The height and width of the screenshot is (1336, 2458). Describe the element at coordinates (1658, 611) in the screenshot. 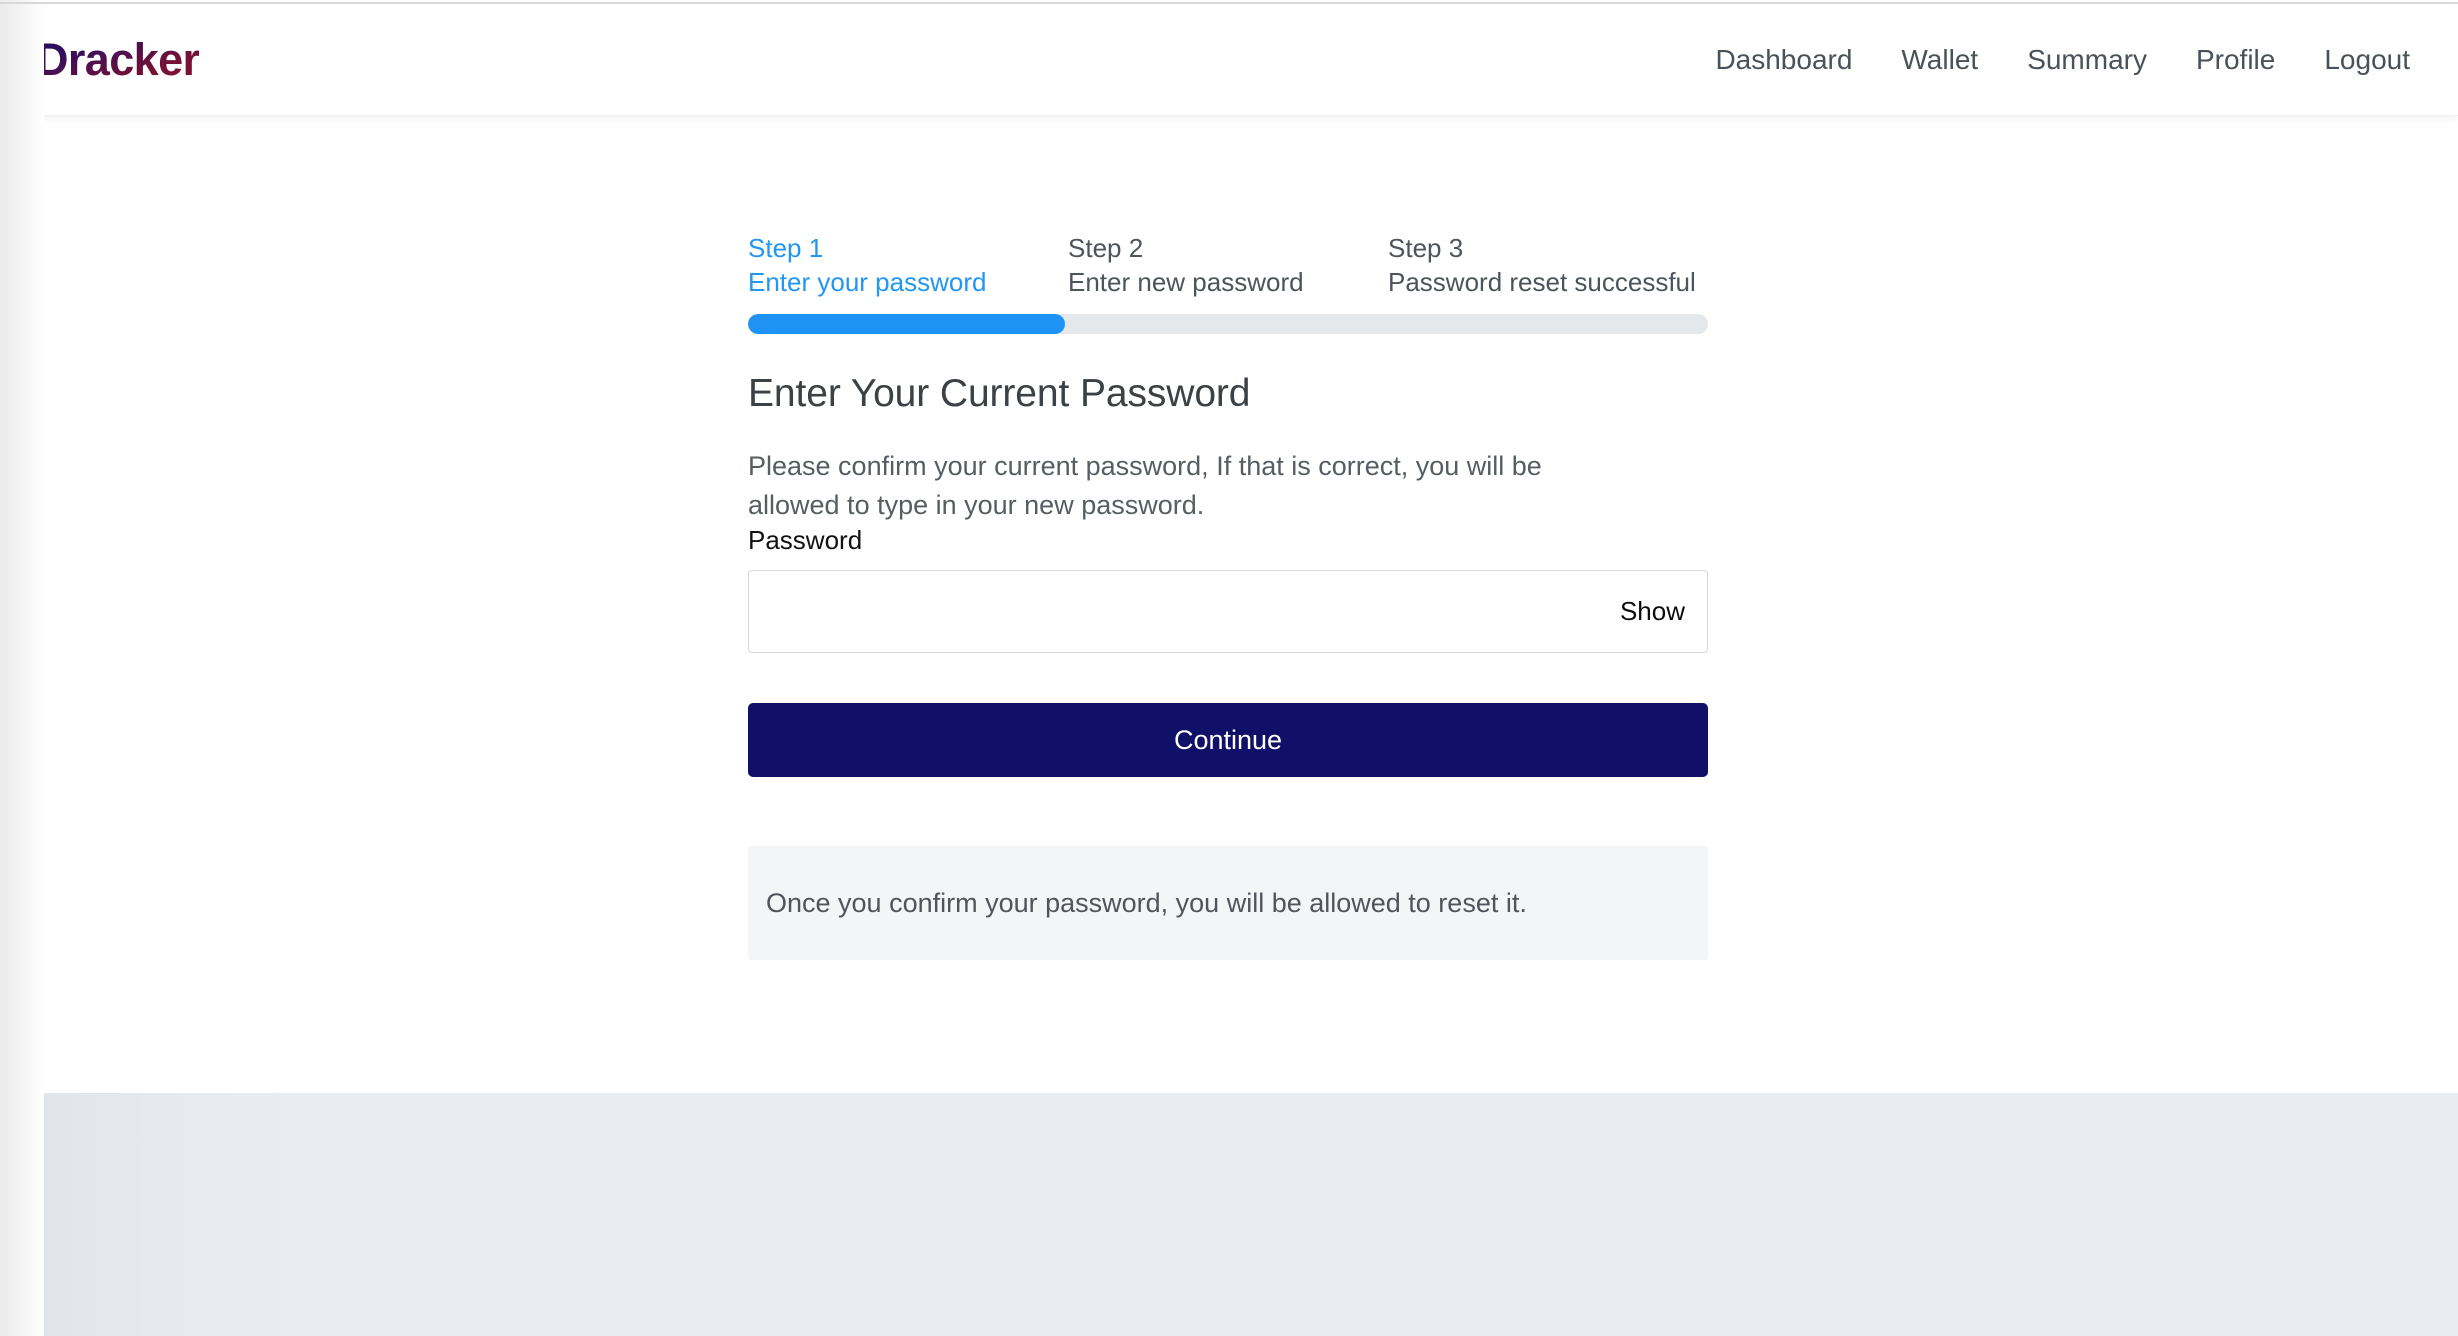

I see `show-password-toggle: Show` at that location.